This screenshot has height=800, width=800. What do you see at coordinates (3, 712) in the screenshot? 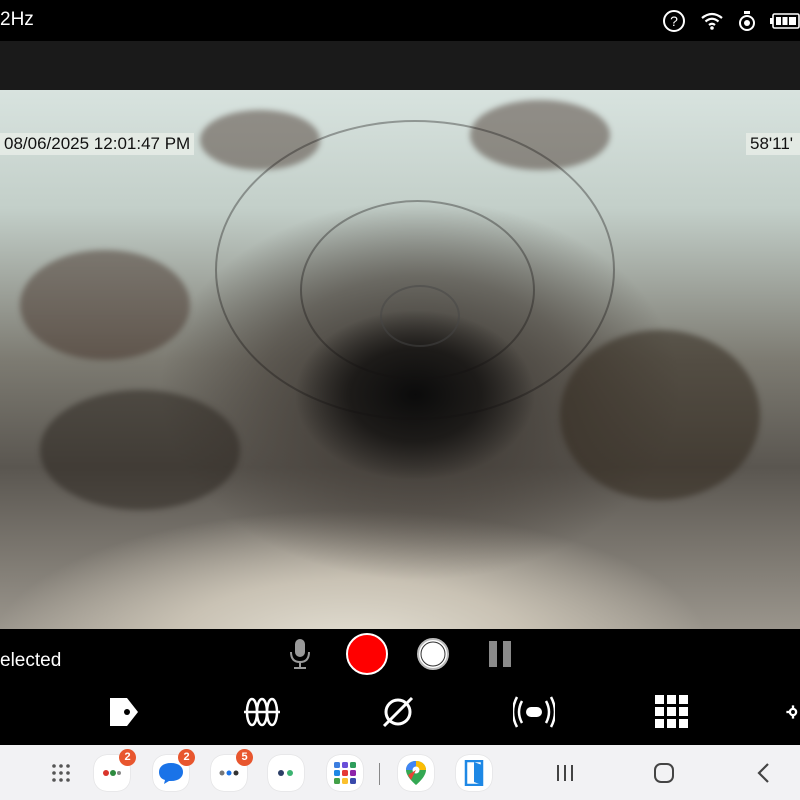
I see `partial-tool-icon` at bounding box center [3, 712].